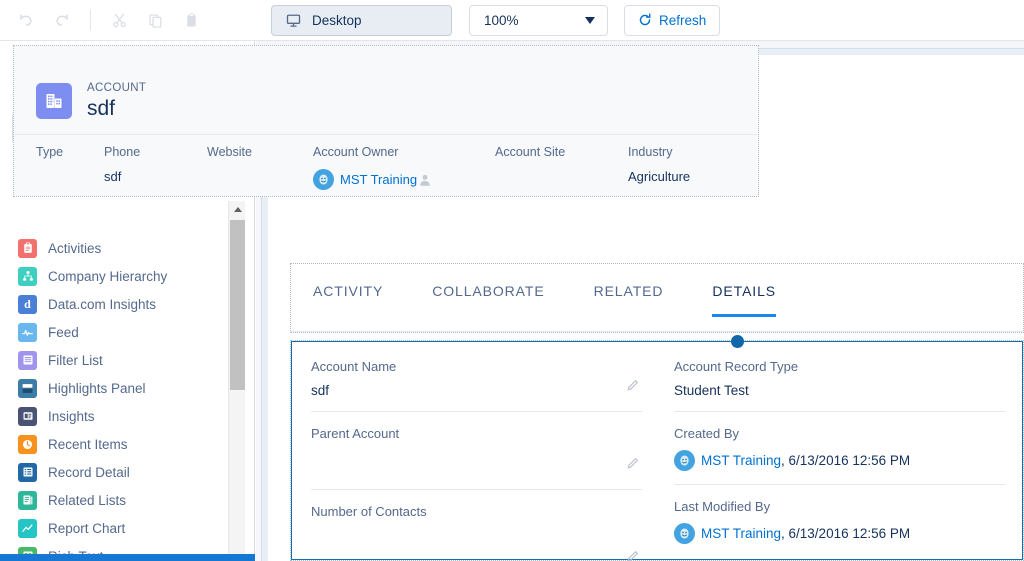 The height and width of the screenshot is (561, 1024). What do you see at coordinates (119, 416) in the screenshot?
I see `component-item-insights: Insights` at bounding box center [119, 416].